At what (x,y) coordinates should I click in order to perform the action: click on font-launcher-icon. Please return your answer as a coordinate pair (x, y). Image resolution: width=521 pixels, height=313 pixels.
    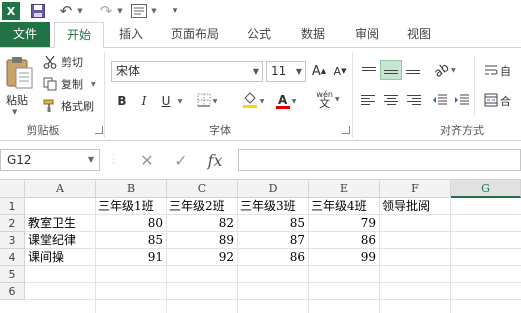
    Looking at the image, I should click on (346, 130).